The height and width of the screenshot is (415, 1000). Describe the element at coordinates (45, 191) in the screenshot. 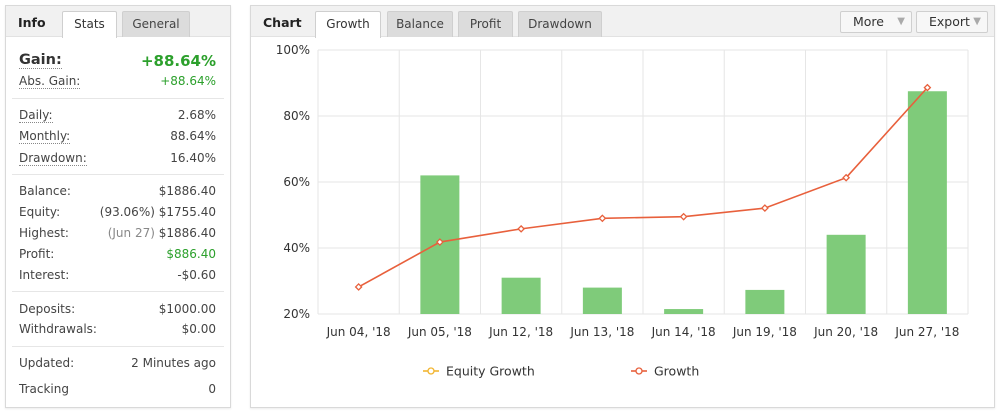

I see `balance-label: Balance:` at that location.